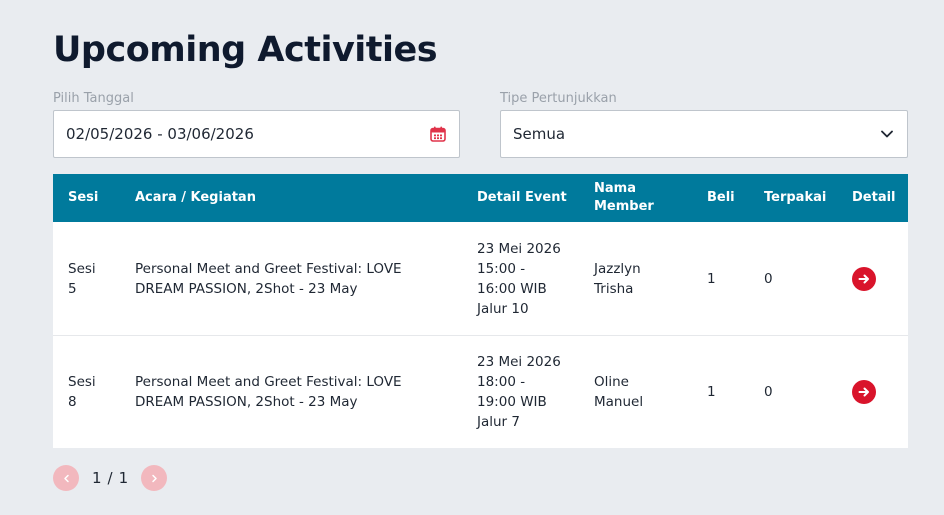 This screenshot has height=515, width=944. What do you see at coordinates (887, 134) in the screenshot?
I see `chevron-down-icon` at bounding box center [887, 134].